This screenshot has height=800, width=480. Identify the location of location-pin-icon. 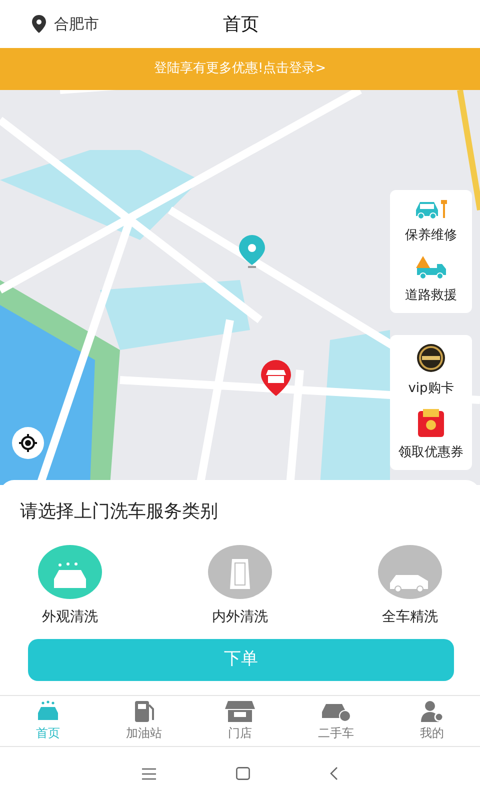
(39, 24).